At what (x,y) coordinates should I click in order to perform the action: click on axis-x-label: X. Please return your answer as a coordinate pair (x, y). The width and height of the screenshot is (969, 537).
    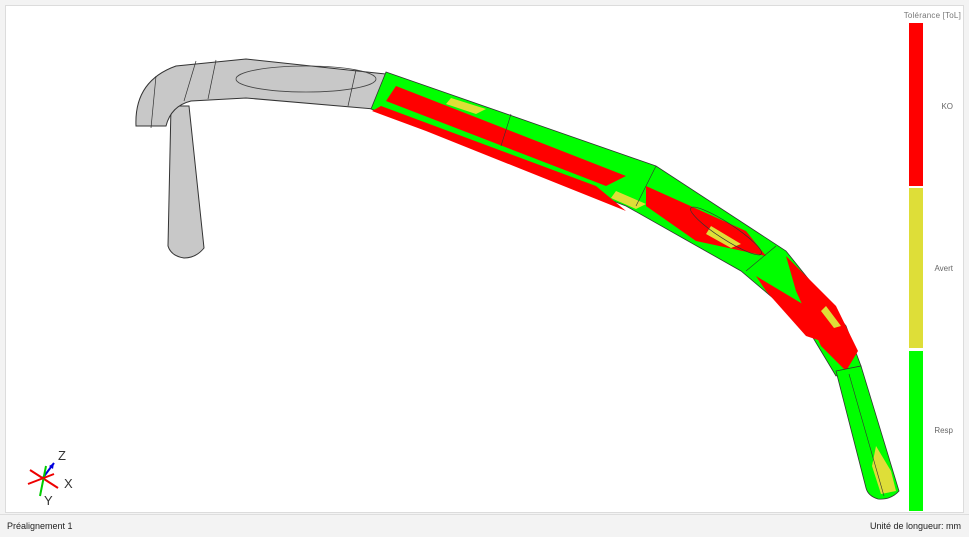
    Looking at the image, I should click on (68, 483).